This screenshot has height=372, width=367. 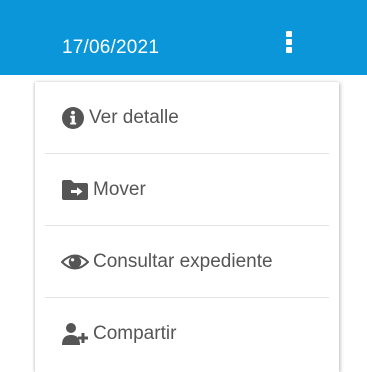 What do you see at coordinates (75, 189) in the screenshot?
I see `folder-move-icon` at bounding box center [75, 189].